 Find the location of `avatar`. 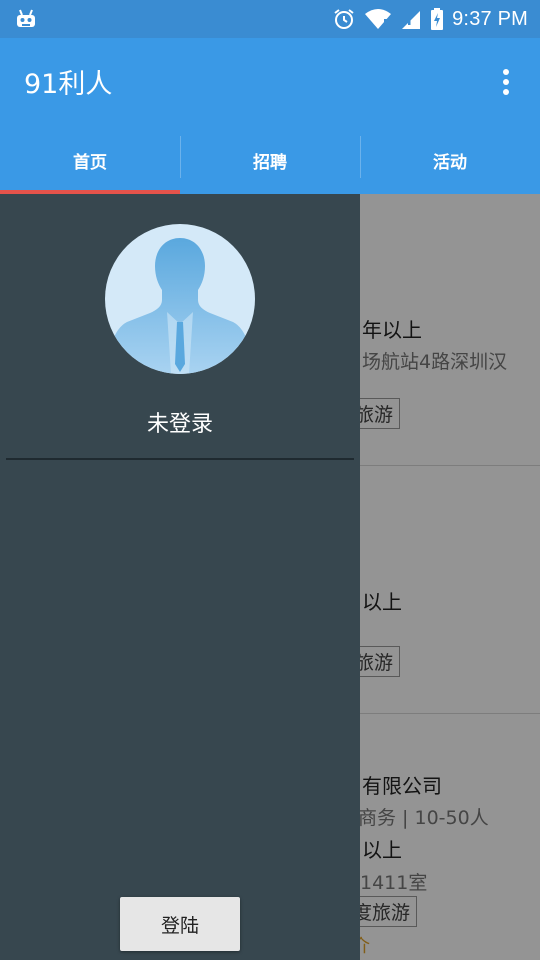

avatar is located at coordinates (180, 299).